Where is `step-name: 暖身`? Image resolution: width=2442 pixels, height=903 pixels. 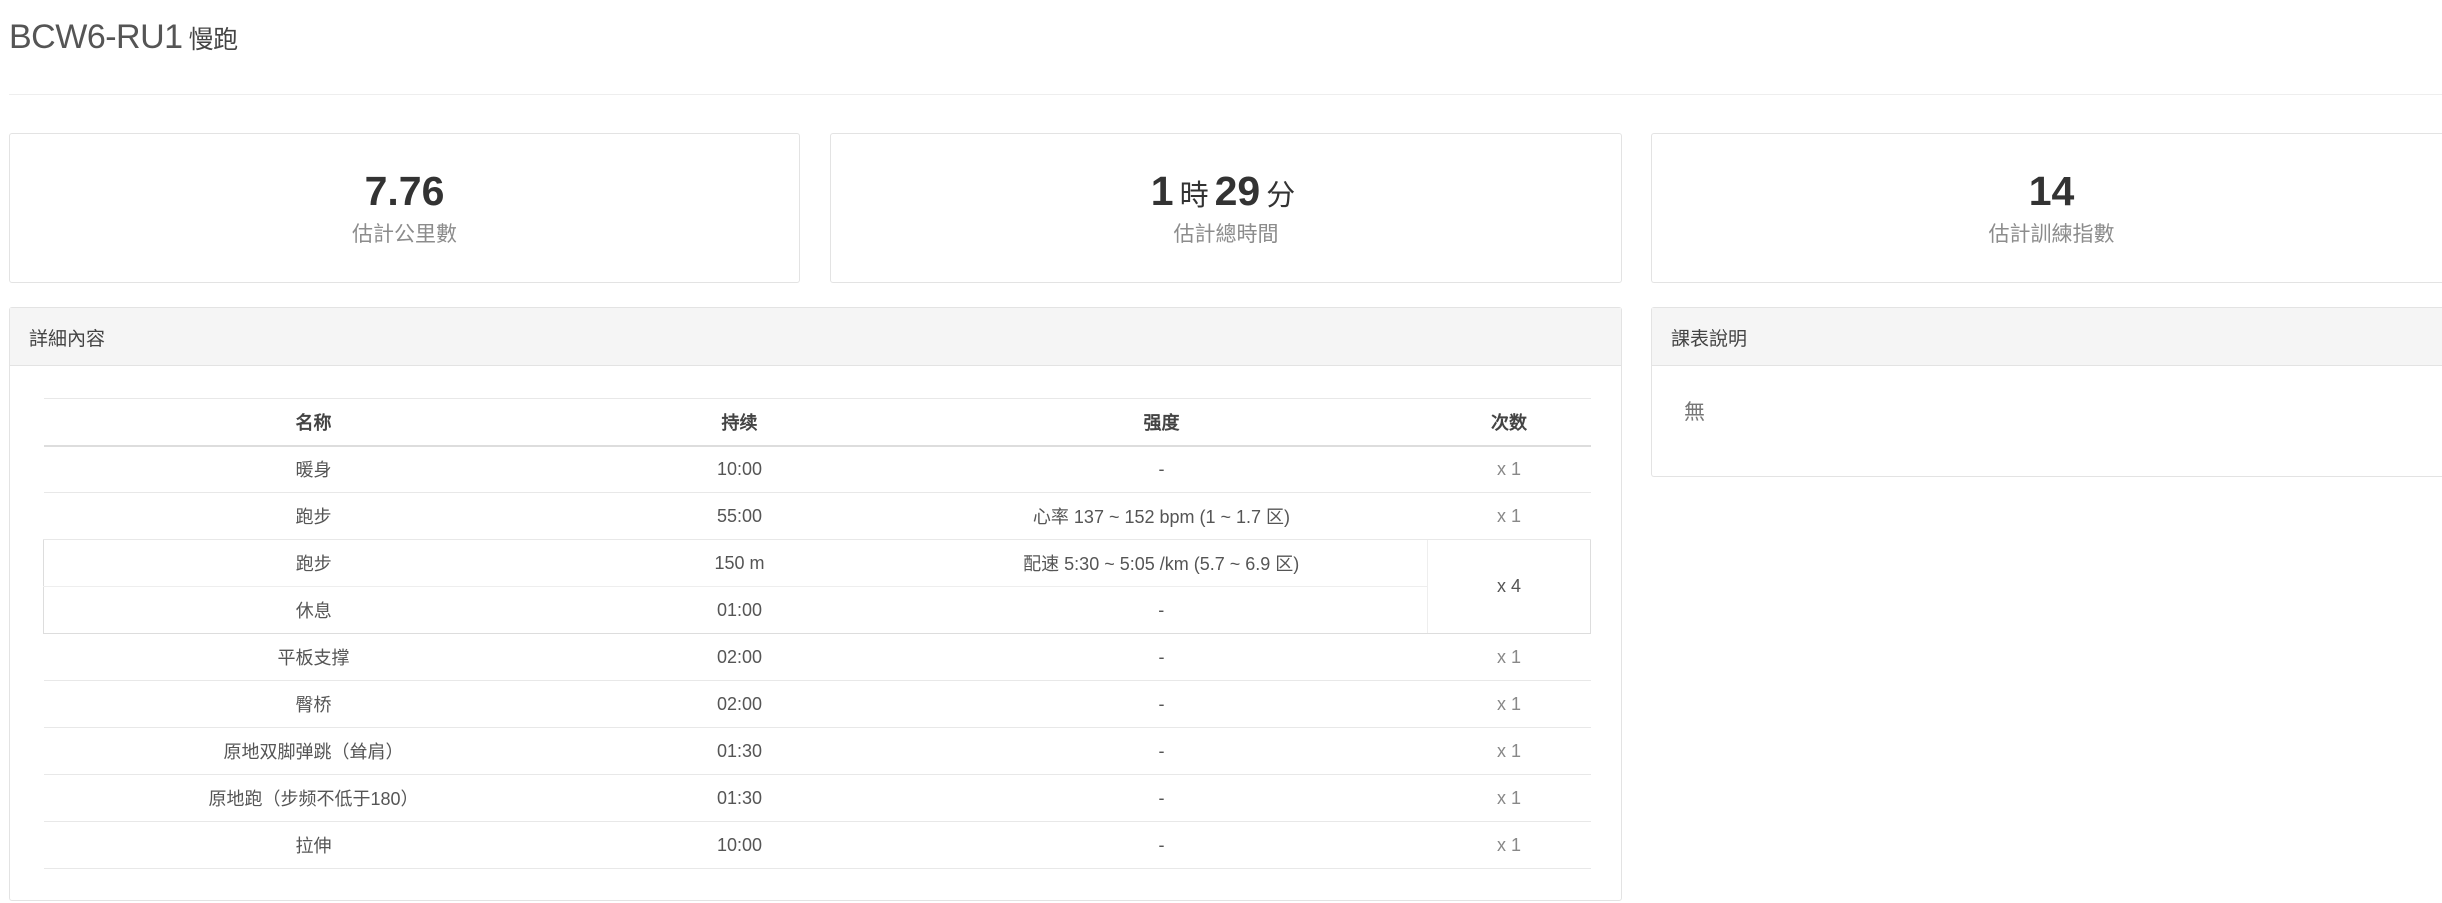 step-name: 暖身 is located at coordinates (313, 469).